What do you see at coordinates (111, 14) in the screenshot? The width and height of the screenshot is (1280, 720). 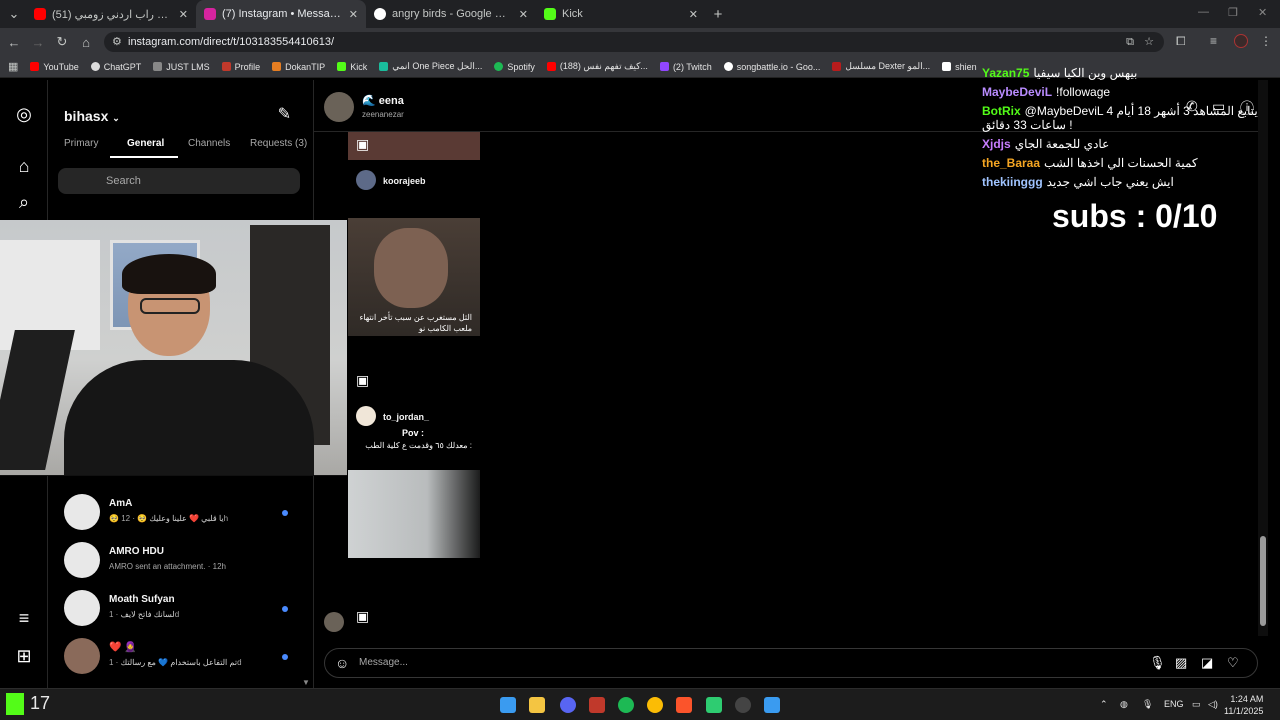 I see `browser-tab-youtube: (51) راب الأردن راب اردني زومبي ✕` at bounding box center [111, 14].